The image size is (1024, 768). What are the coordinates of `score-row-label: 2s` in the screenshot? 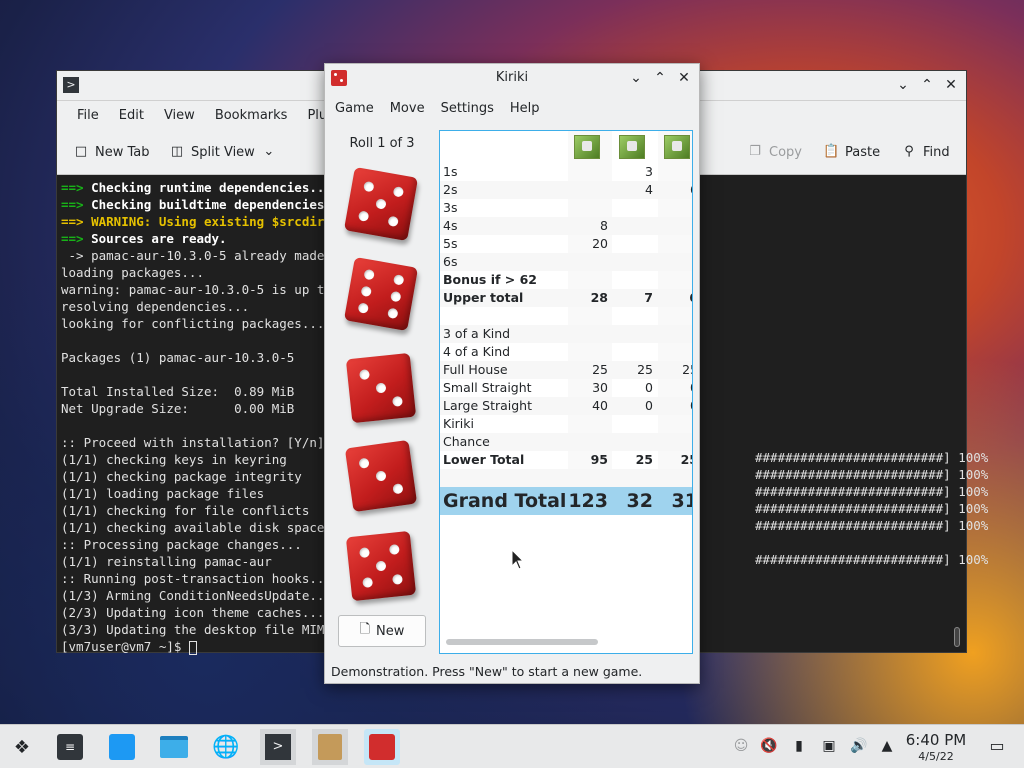 It's located at (450, 189).